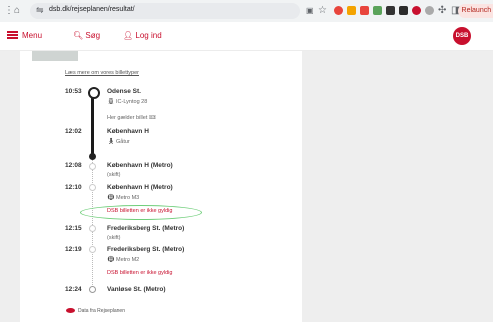  What do you see at coordinates (24, 36) in the screenshot?
I see `menu-button: Menu` at bounding box center [24, 36].